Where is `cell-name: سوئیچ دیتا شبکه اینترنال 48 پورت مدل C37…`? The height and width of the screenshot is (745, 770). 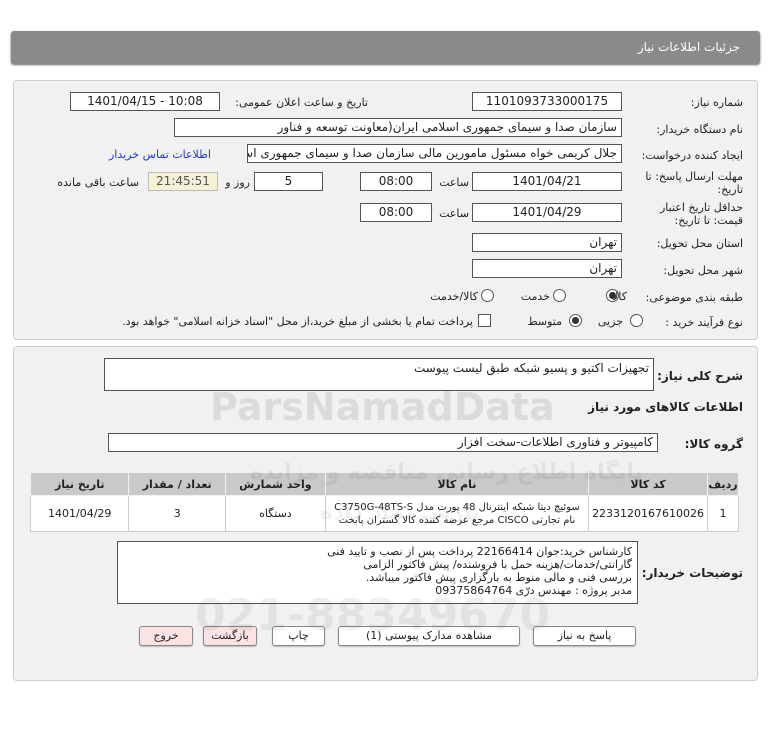
cell-name: سوئیچ دیتا شبکه اینترنال 48 پورت مدل C37… is located at coordinates (457, 513).